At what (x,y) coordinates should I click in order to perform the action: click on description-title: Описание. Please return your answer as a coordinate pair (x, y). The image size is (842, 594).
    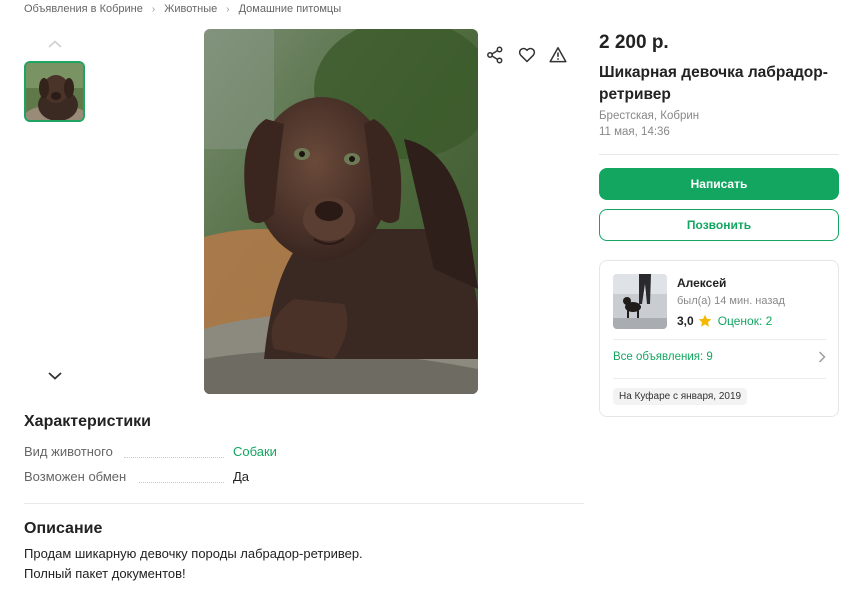
    Looking at the image, I should click on (63, 528).